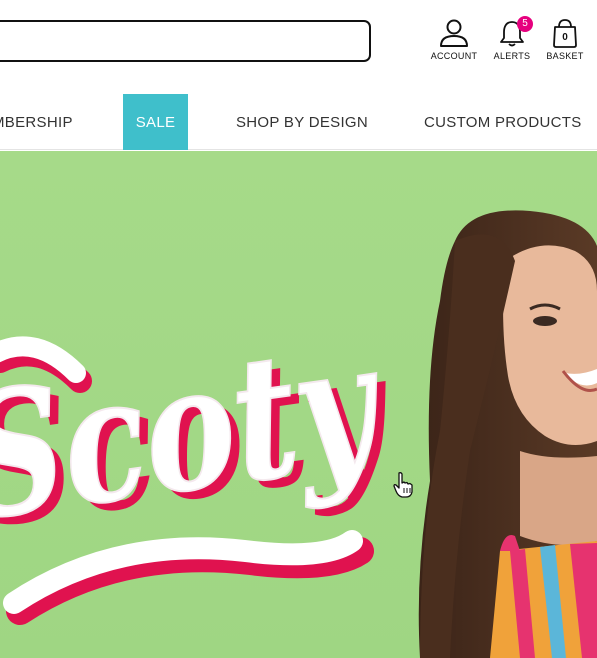 The width and height of the screenshot is (597, 658). Describe the element at coordinates (454, 56) in the screenshot. I see `account-label: ACCOUNT` at that location.